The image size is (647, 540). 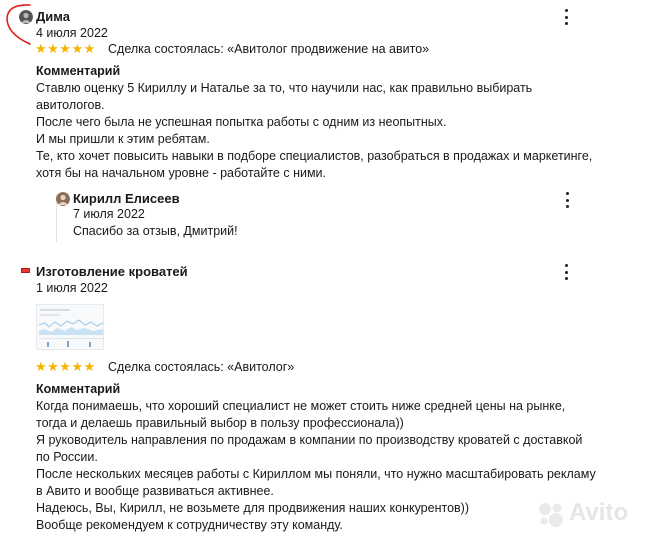 I want to click on comment-line: авитологов., so click(x=70, y=105).